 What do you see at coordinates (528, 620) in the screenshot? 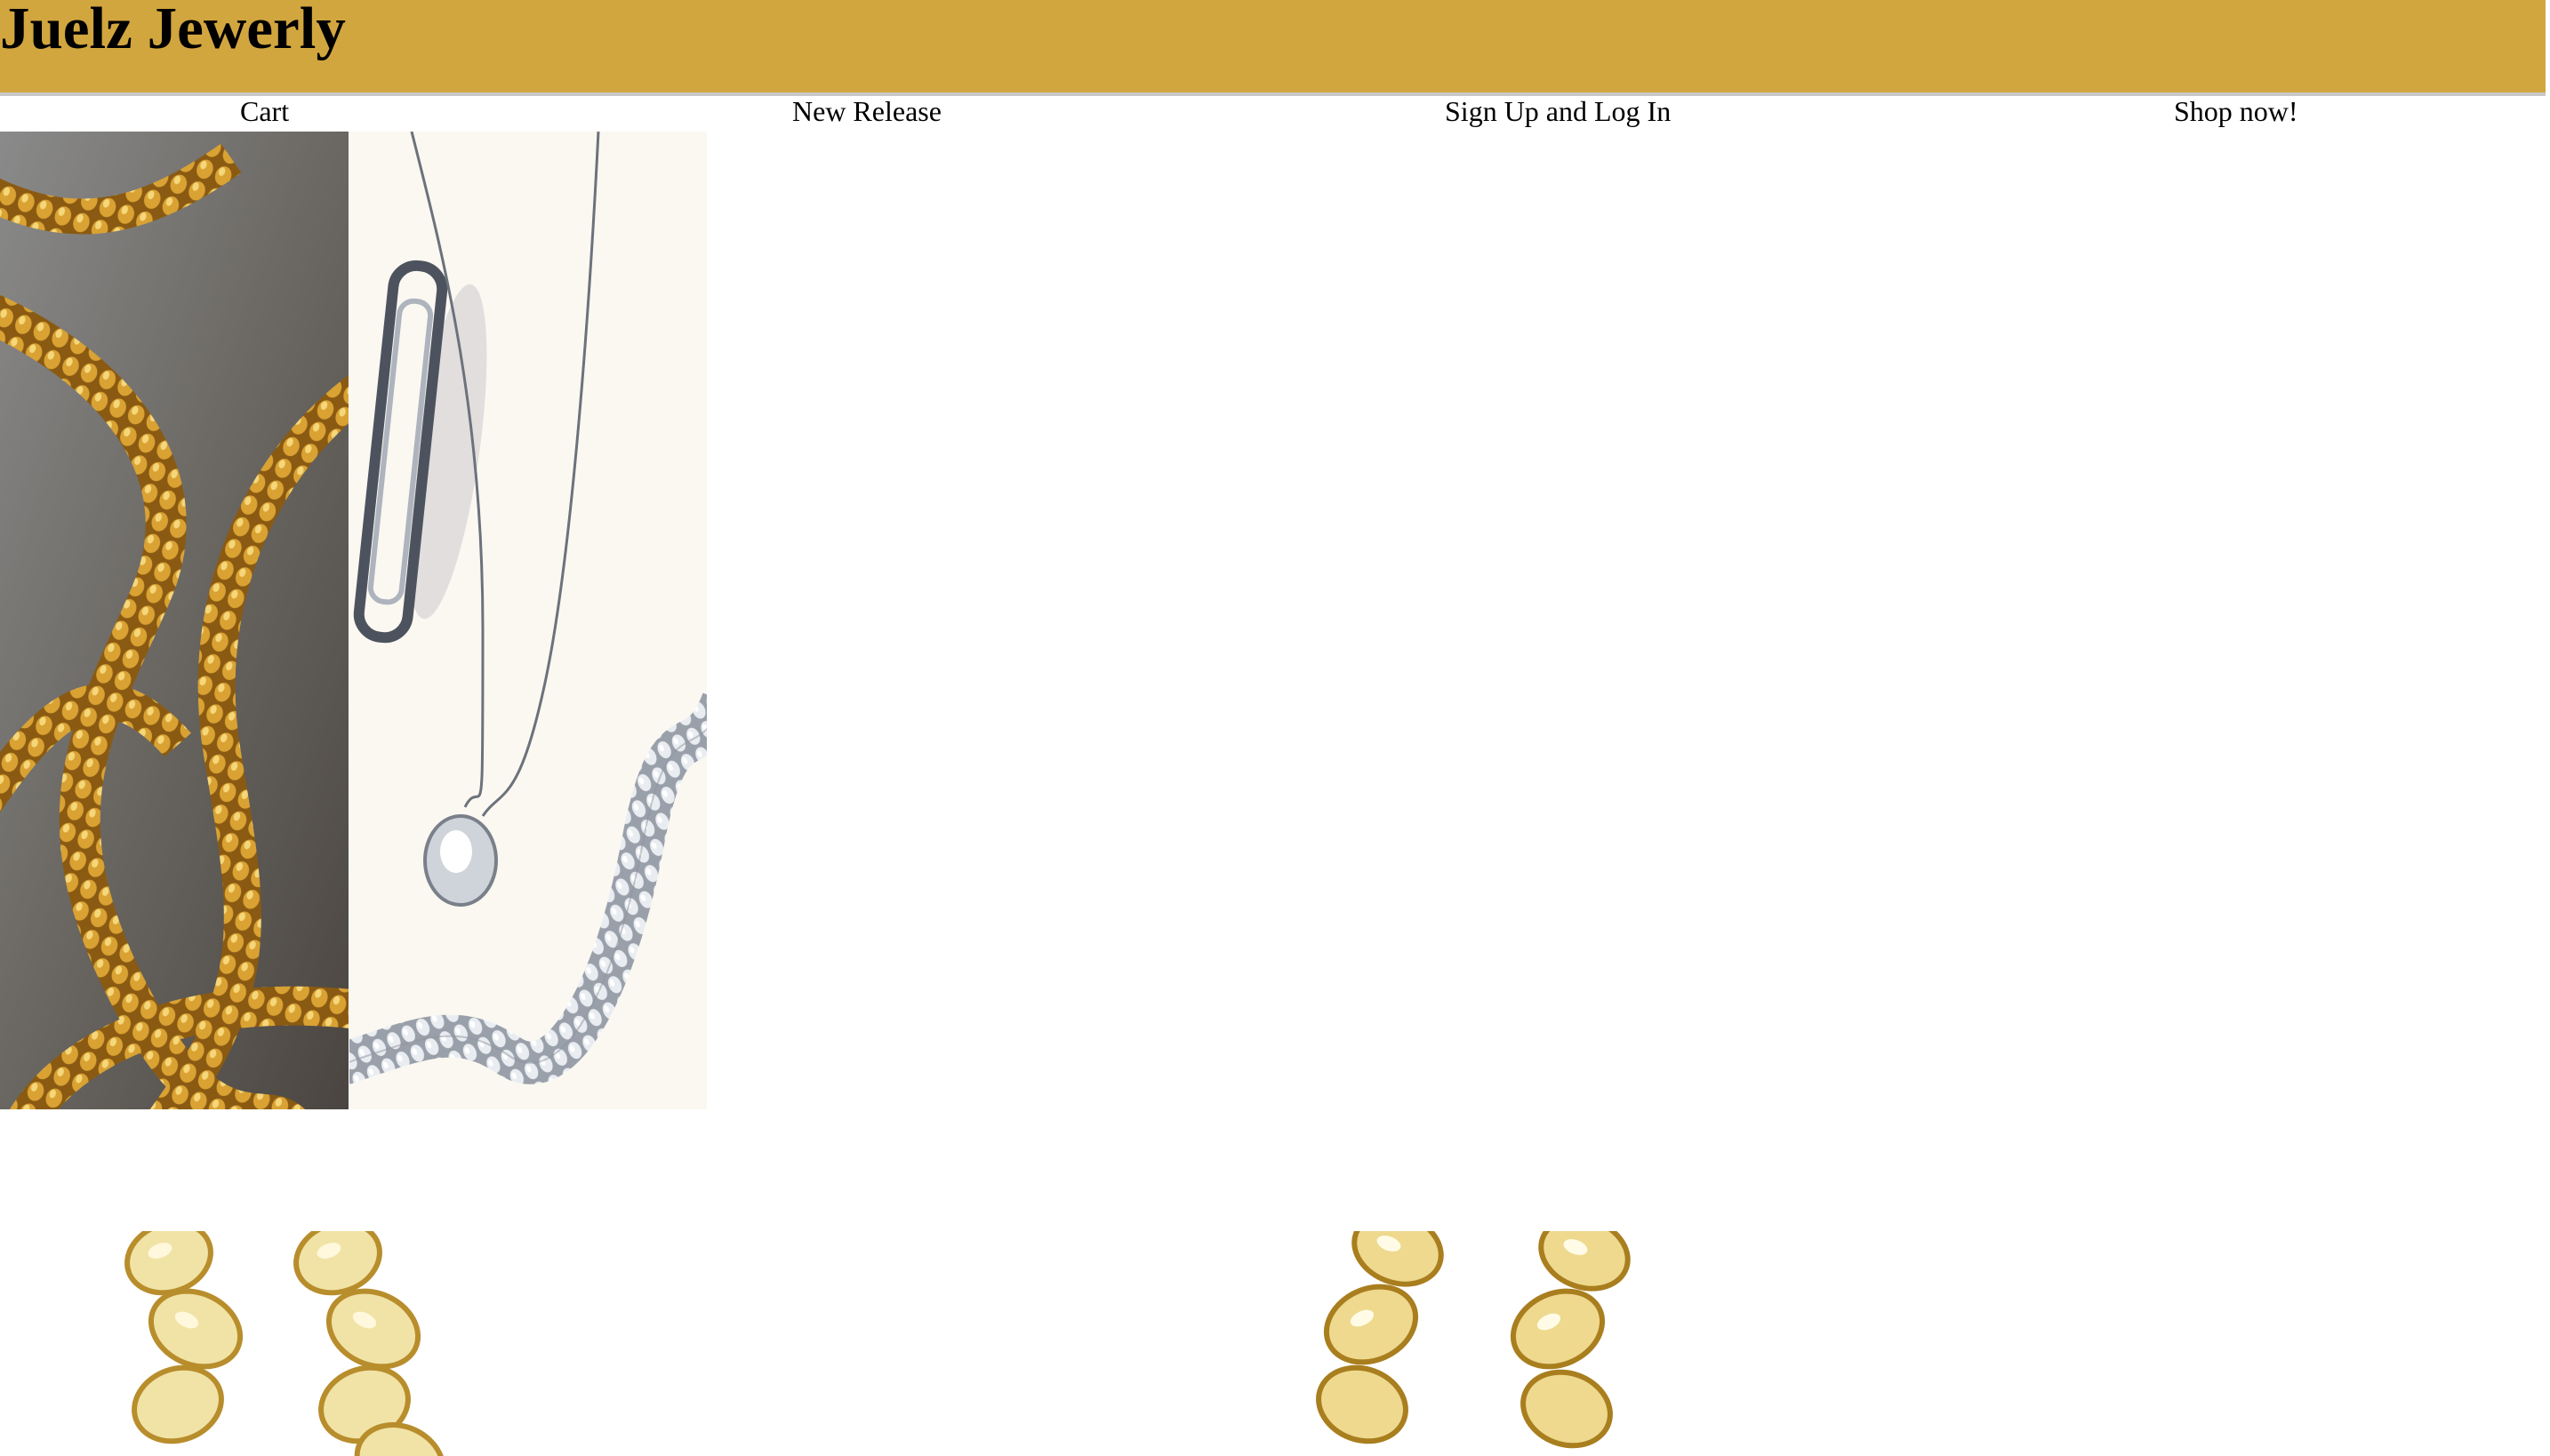
I see `silver-jewelry-hero-image` at bounding box center [528, 620].